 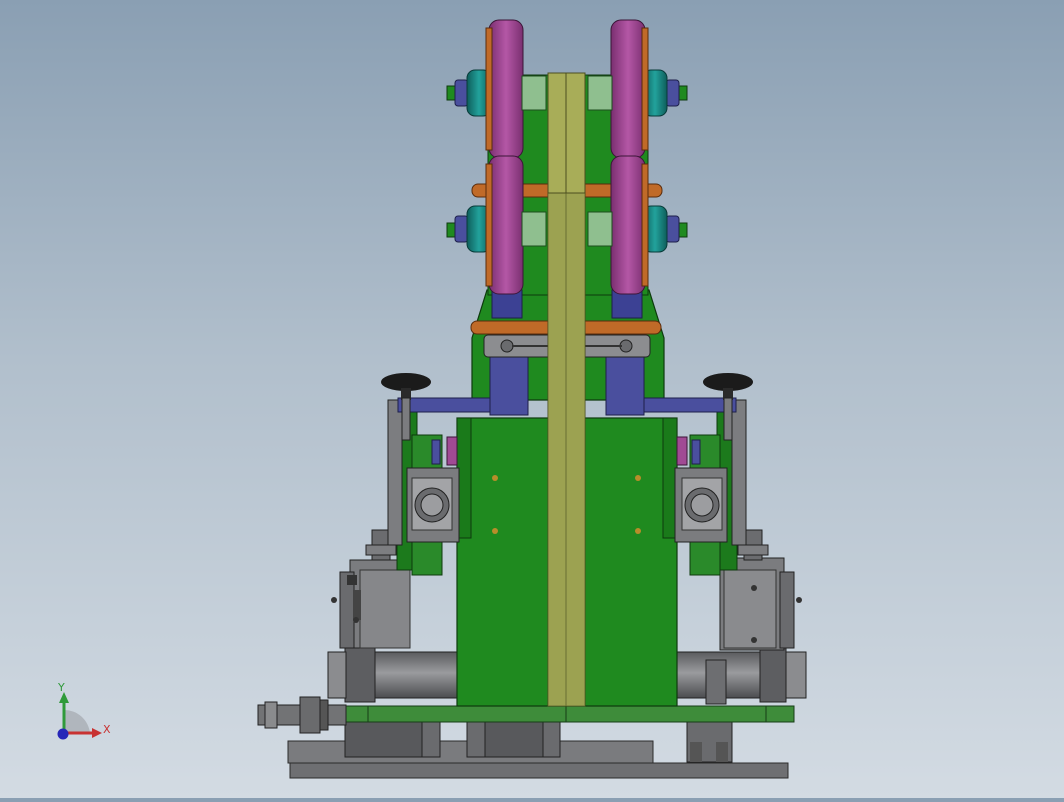 I want to click on axis-triad: Y X, so click(x=84, y=710).